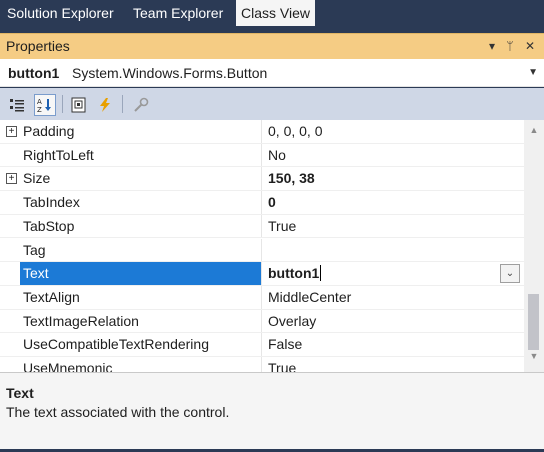  I want to click on property-name: TabIndex, so click(141, 202).